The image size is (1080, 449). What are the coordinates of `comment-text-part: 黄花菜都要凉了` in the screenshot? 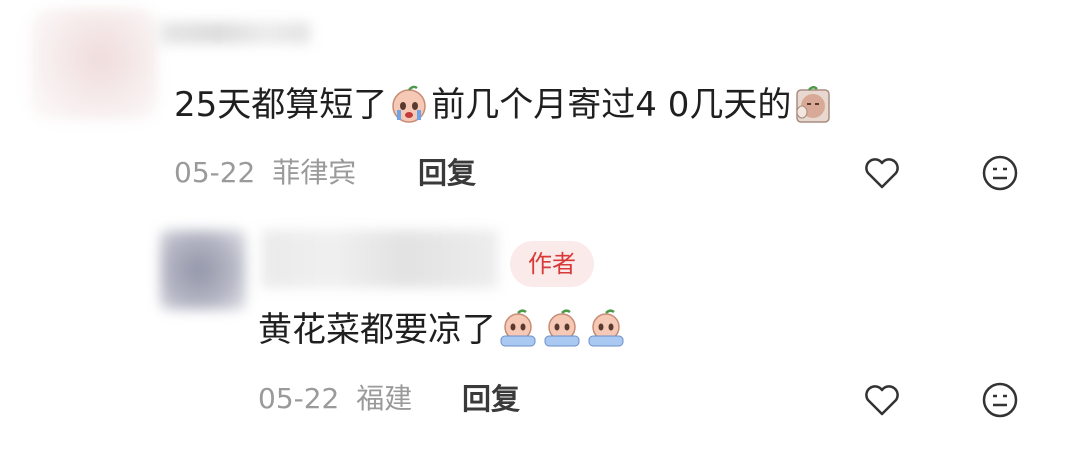 It's located at (377, 330).